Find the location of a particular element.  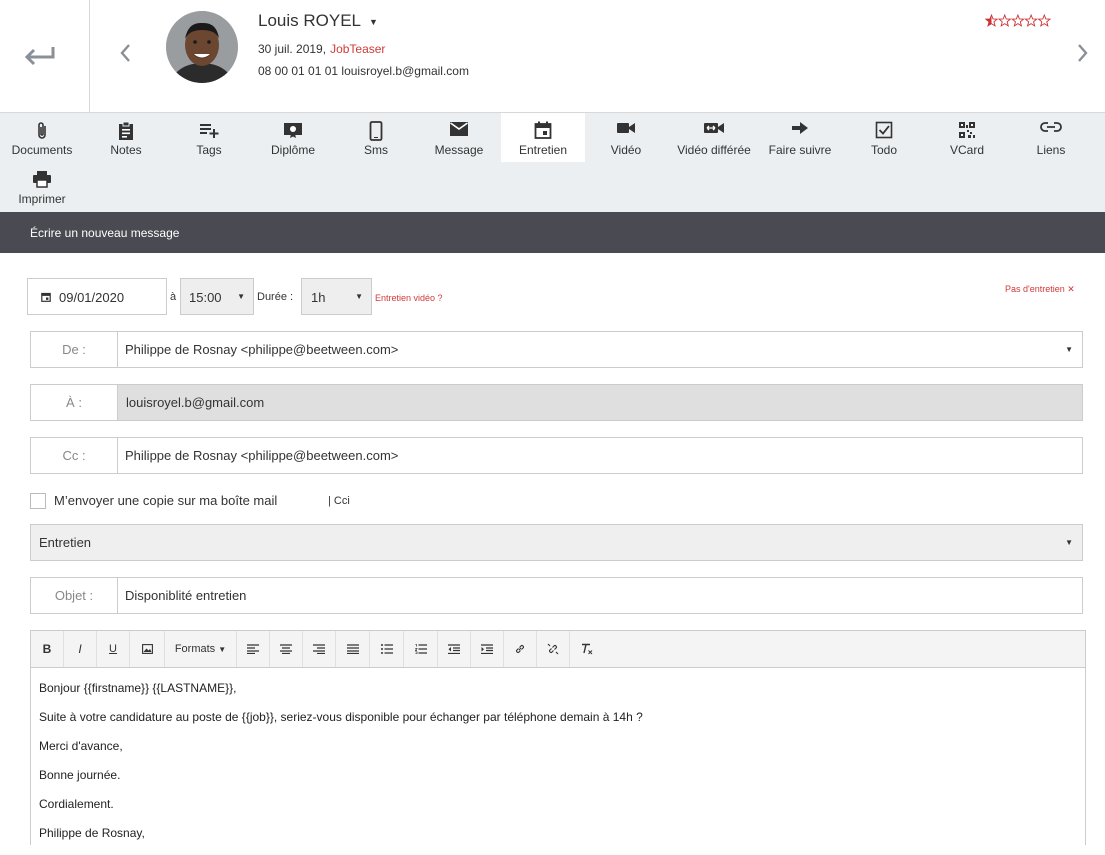

previous-candidate-button is located at coordinates (125, 54).